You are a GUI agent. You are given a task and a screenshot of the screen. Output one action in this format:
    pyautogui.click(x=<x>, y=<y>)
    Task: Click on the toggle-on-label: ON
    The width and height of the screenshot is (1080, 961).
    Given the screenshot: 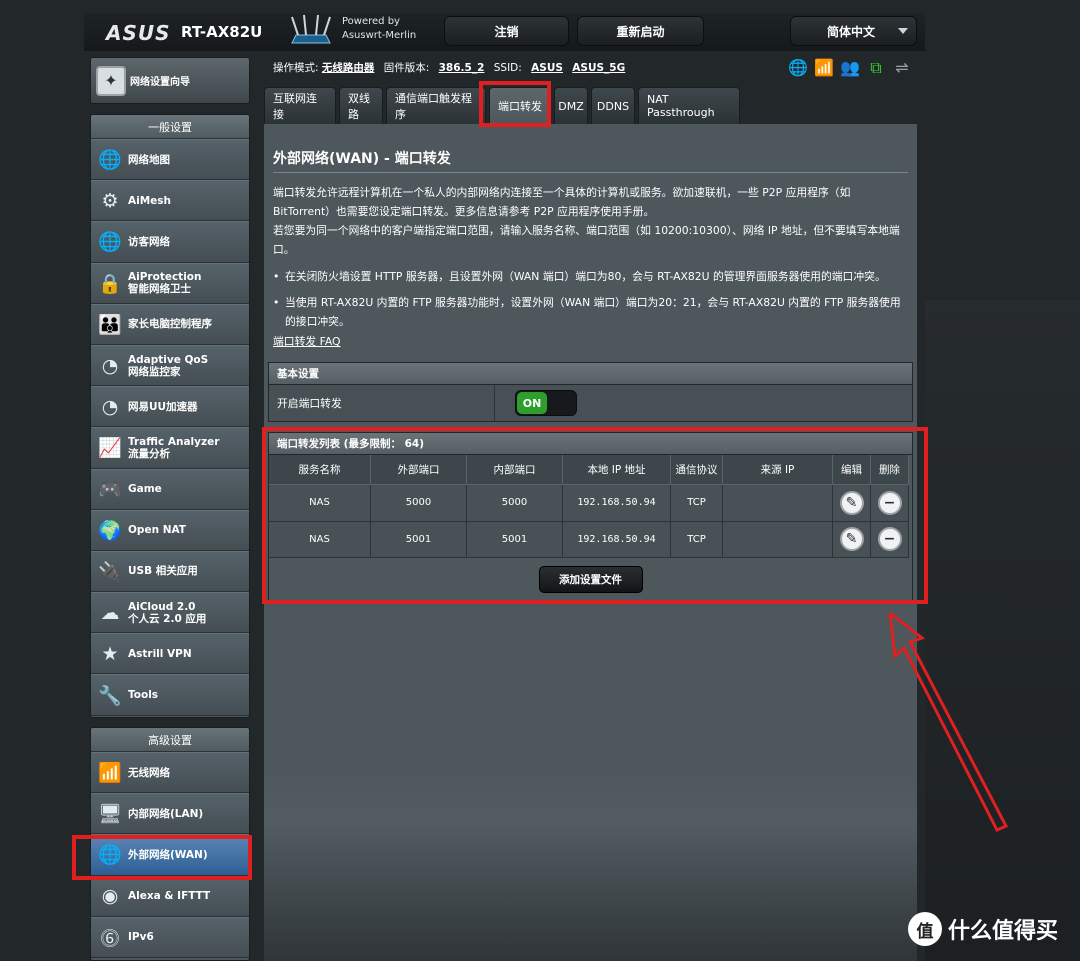 What is the action you would take?
    pyautogui.click(x=532, y=403)
    